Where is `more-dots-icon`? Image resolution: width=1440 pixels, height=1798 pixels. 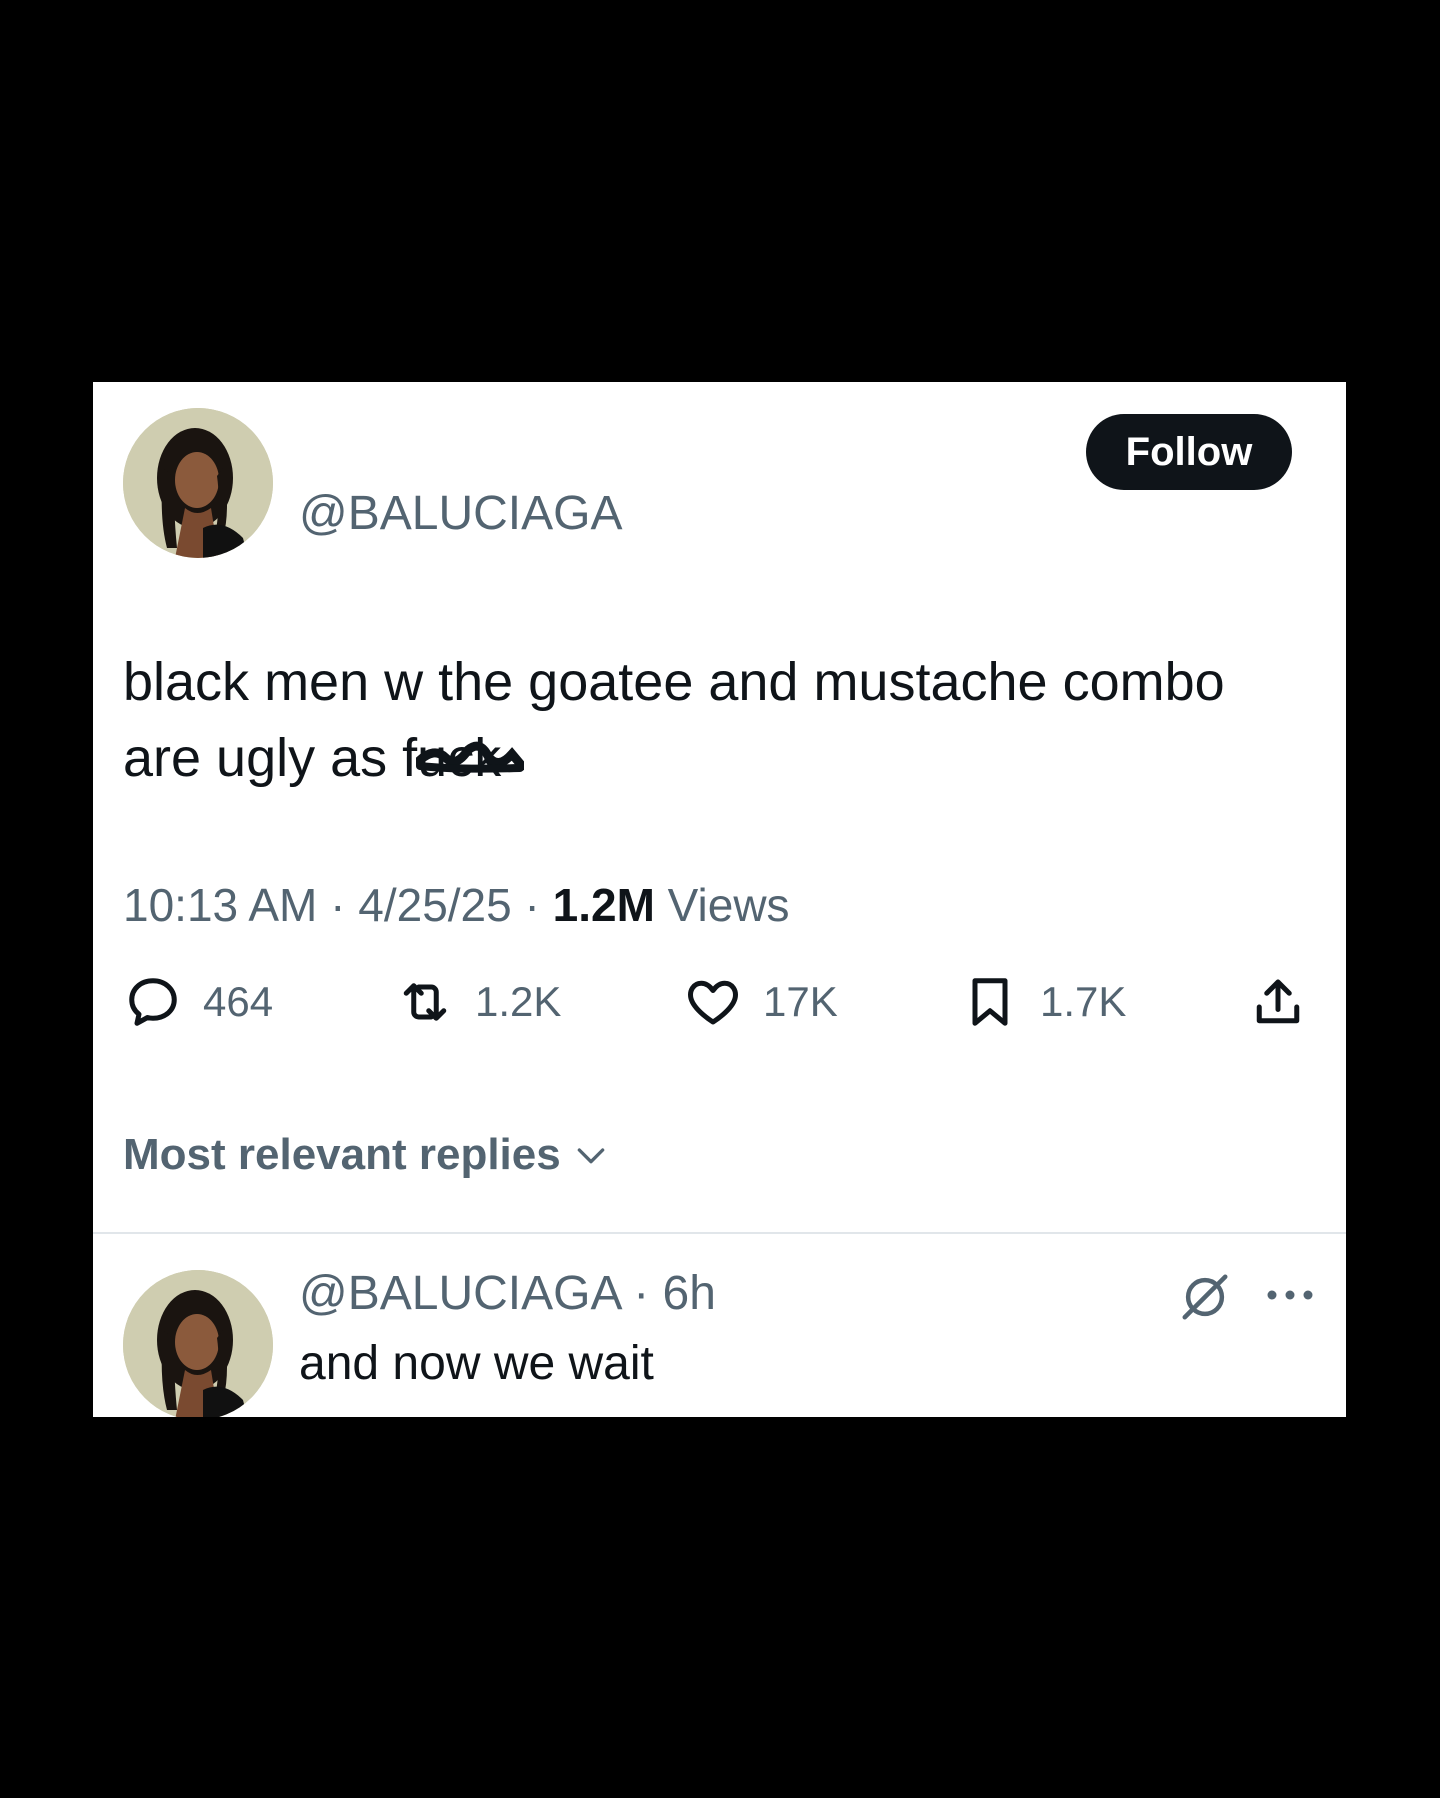 more-dots-icon is located at coordinates (1290, 1295).